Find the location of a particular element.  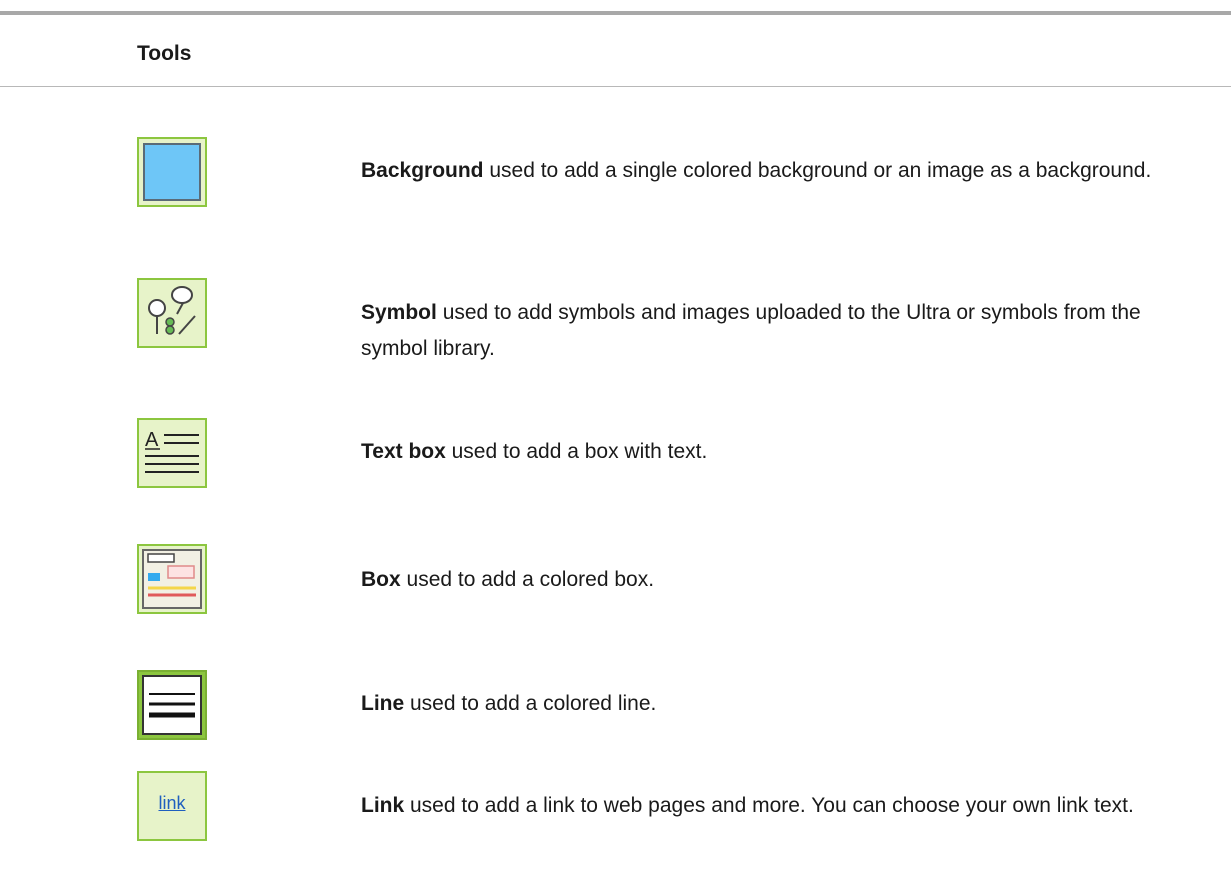

tool-name: Background is located at coordinates (422, 170).